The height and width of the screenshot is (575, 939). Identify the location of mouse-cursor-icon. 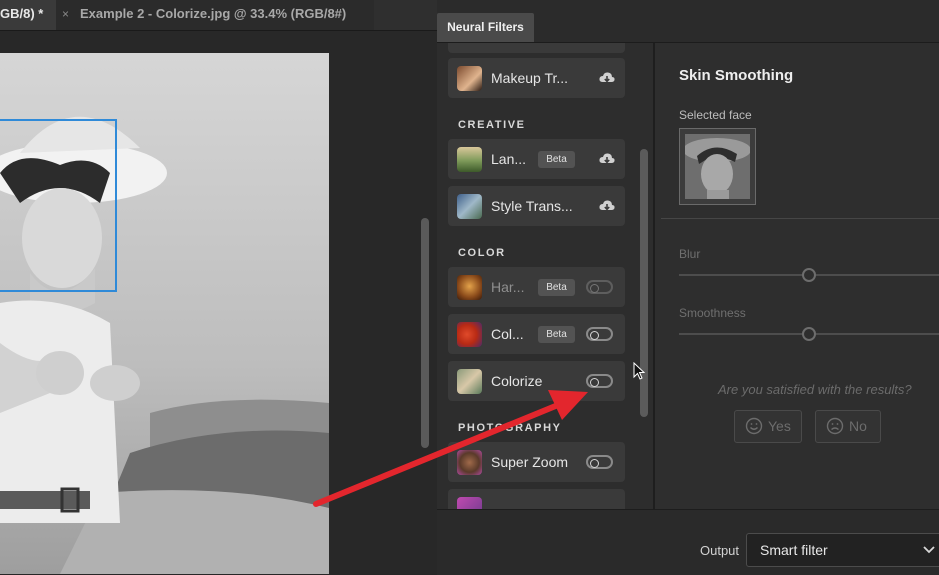
(639, 371).